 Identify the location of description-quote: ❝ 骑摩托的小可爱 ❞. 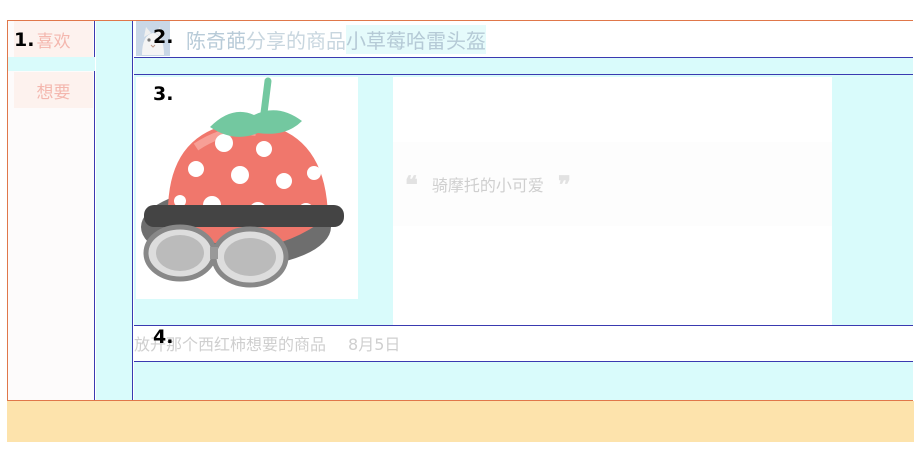
(612, 184).